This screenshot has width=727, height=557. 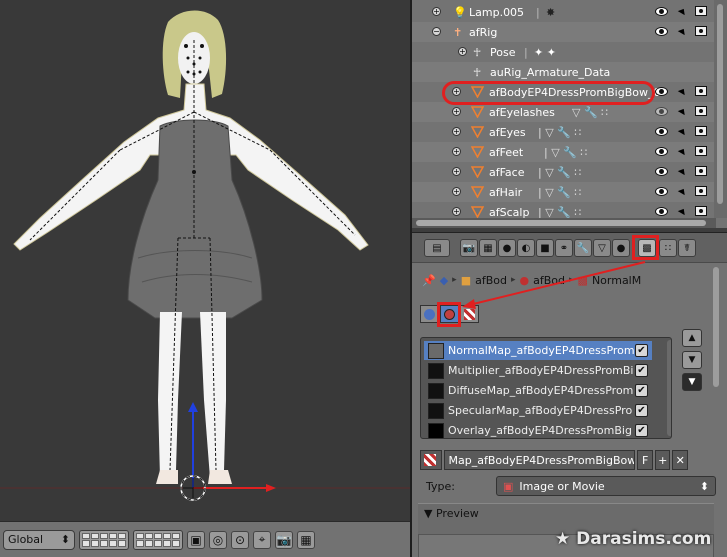 What do you see at coordinates (563, 539) in the screenshot?
I see `star-icon: ★` at bounding box center [563, 539].